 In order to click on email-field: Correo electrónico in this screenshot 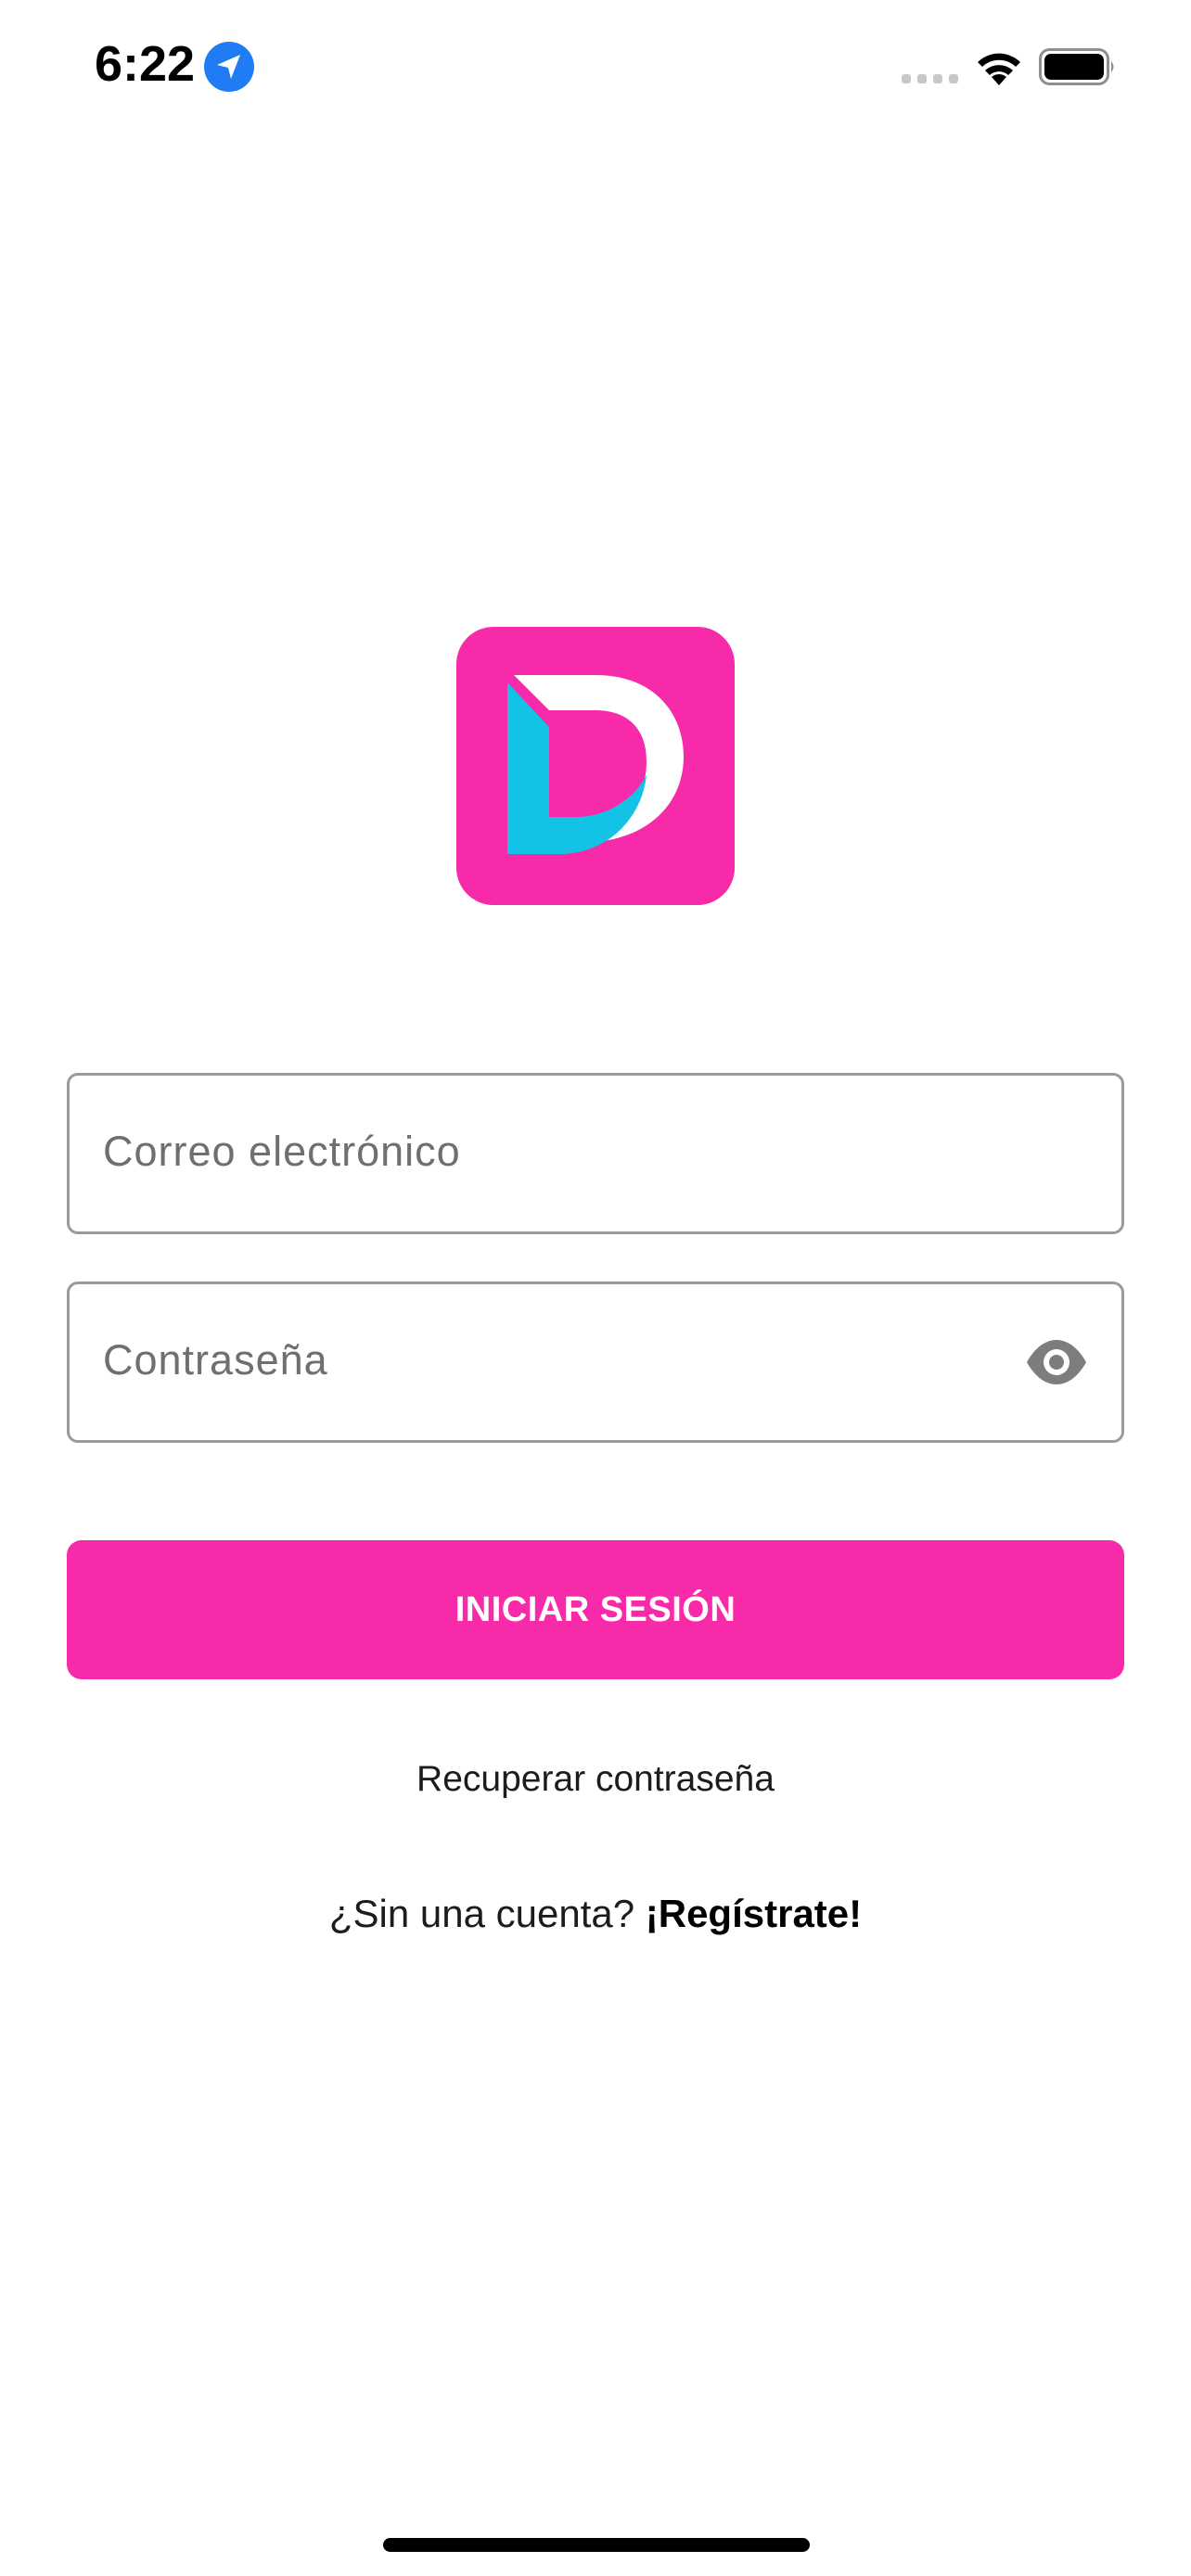, I will do `click(595, 1153)`.